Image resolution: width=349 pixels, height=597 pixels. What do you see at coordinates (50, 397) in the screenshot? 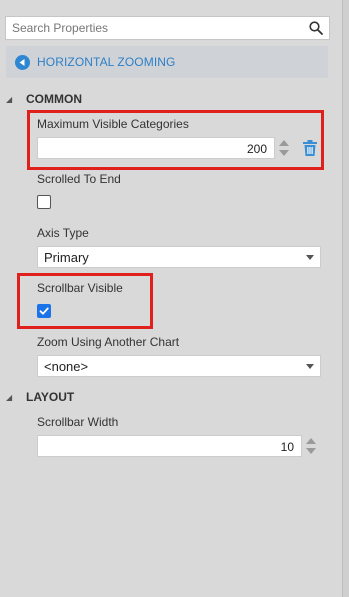
I see `section-layout-label: LAYOUT` at bounding box center [50, 397].